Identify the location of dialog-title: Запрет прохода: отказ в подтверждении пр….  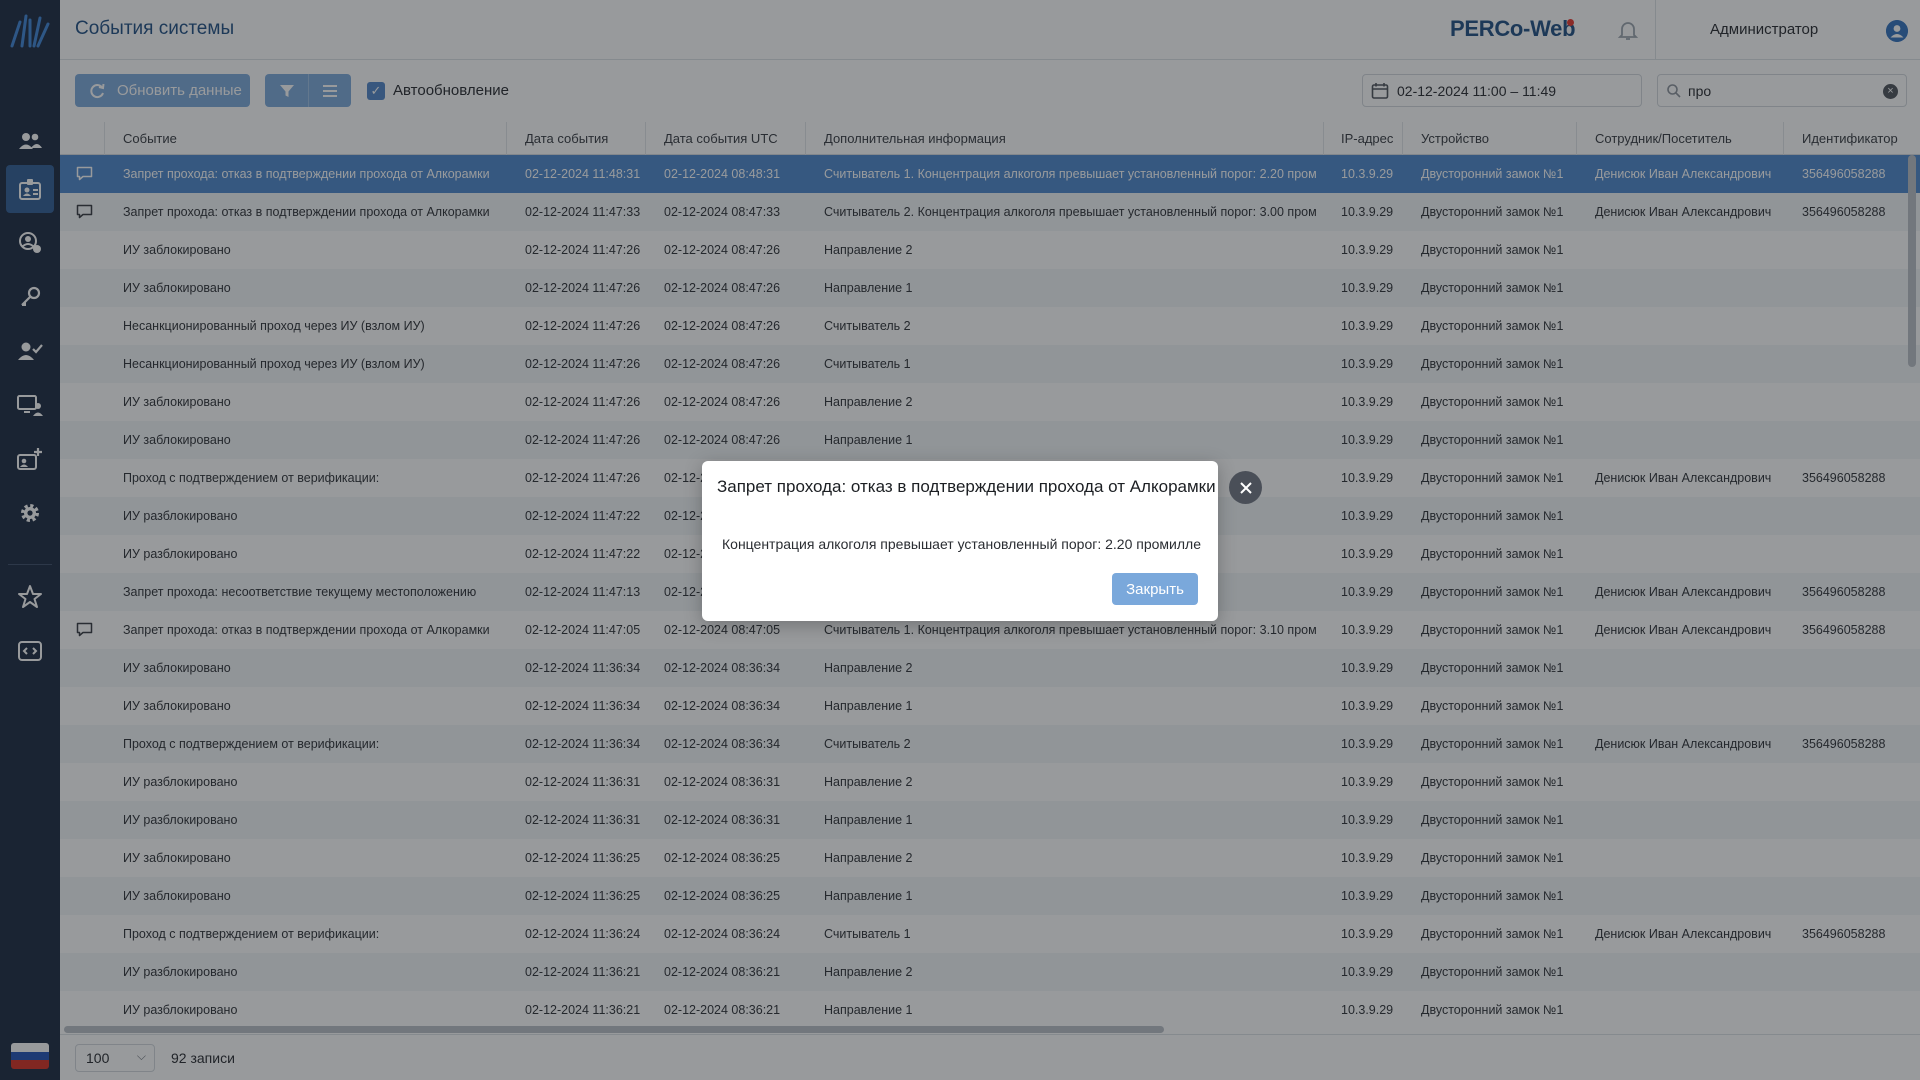
(966, 486).